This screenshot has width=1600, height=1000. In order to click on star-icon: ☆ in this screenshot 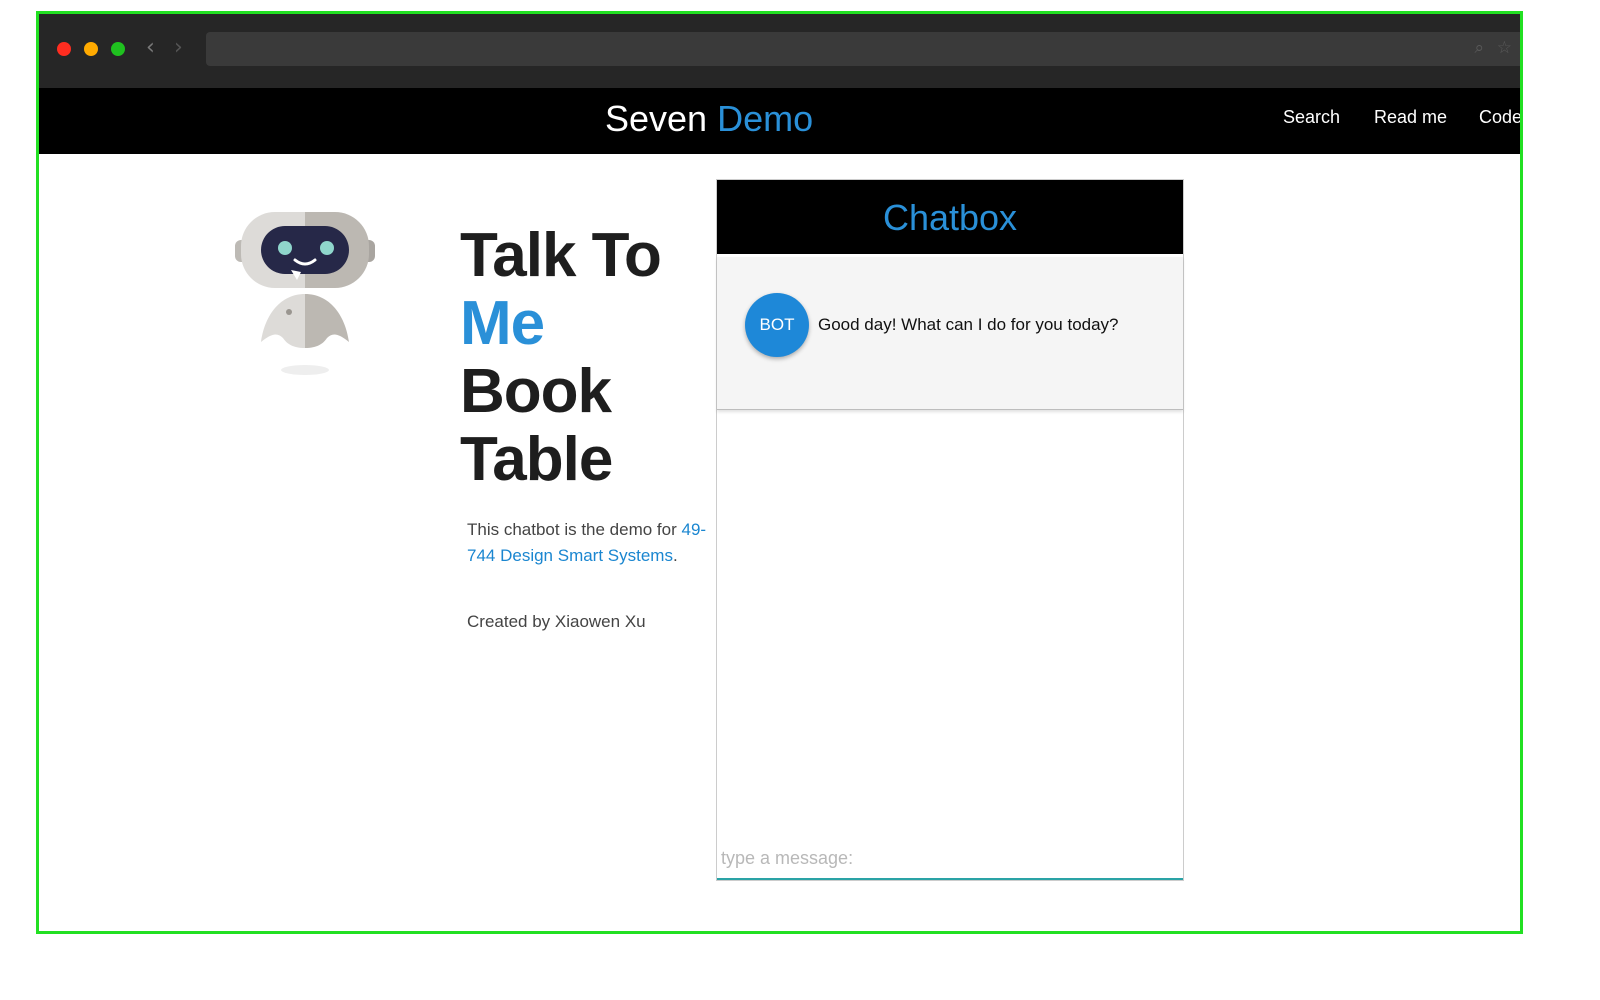, I will do `click(1504, 48)`.